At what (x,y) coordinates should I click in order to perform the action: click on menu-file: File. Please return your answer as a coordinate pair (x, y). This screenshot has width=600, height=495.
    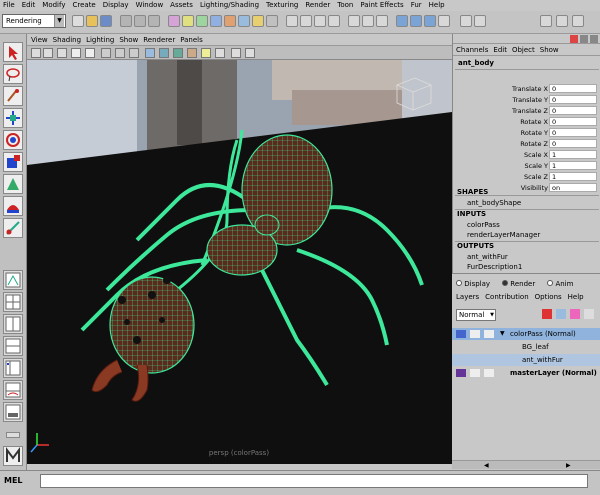
    Looking at the image, I should click on (9, 5).